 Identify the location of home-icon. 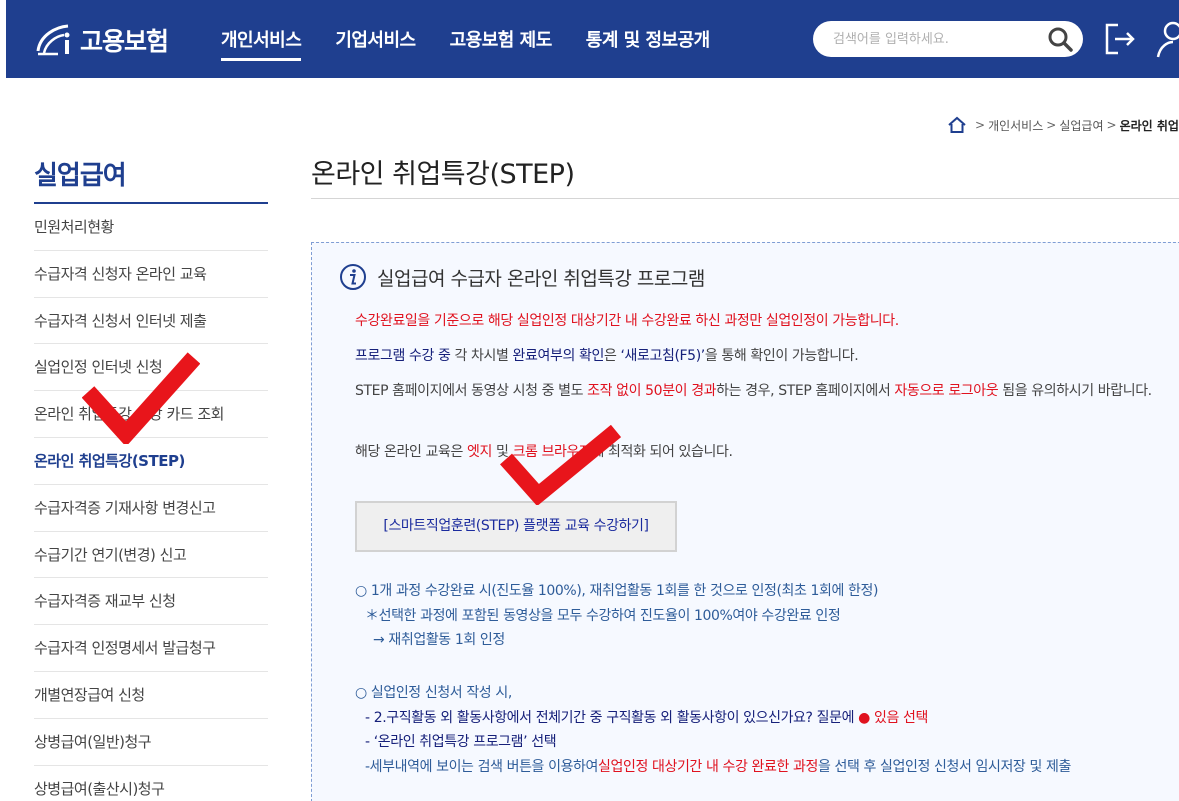
(957, 125).